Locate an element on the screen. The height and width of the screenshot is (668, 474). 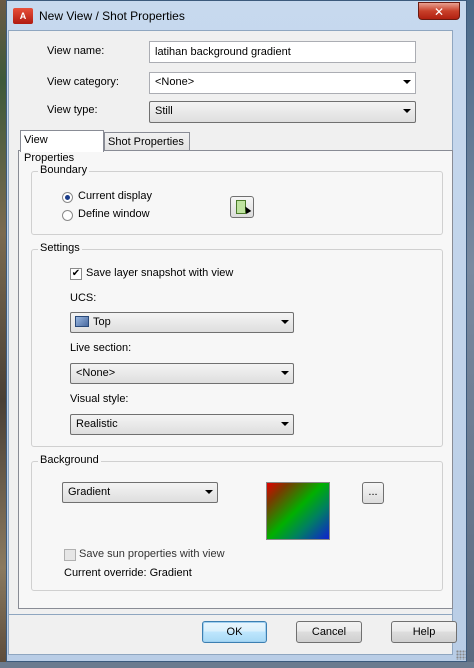
boundary-group: Boundary Current display Define window is located at coordinates (237, 199).